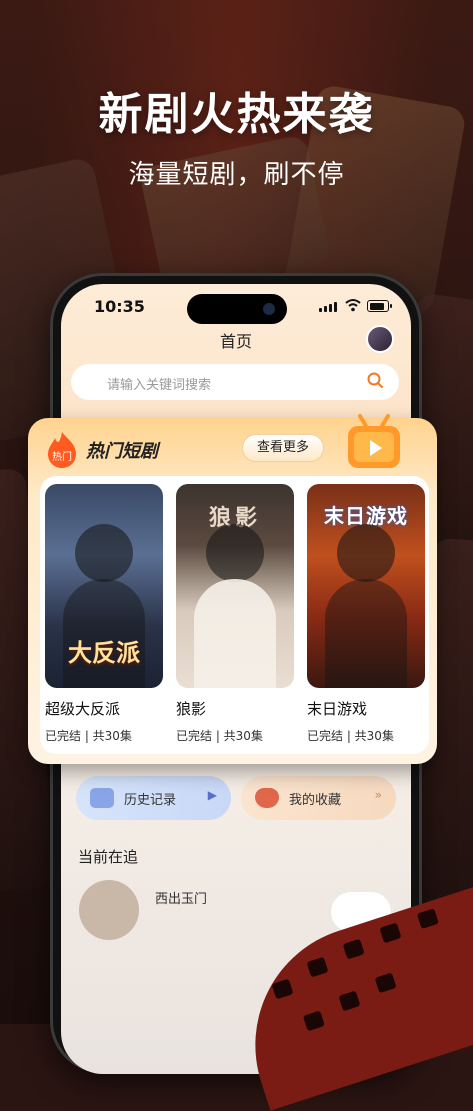 The image size is (473, 1111). Describe the element at coordinates (380, 339) in the screenshot. I see `avatar` at that location.